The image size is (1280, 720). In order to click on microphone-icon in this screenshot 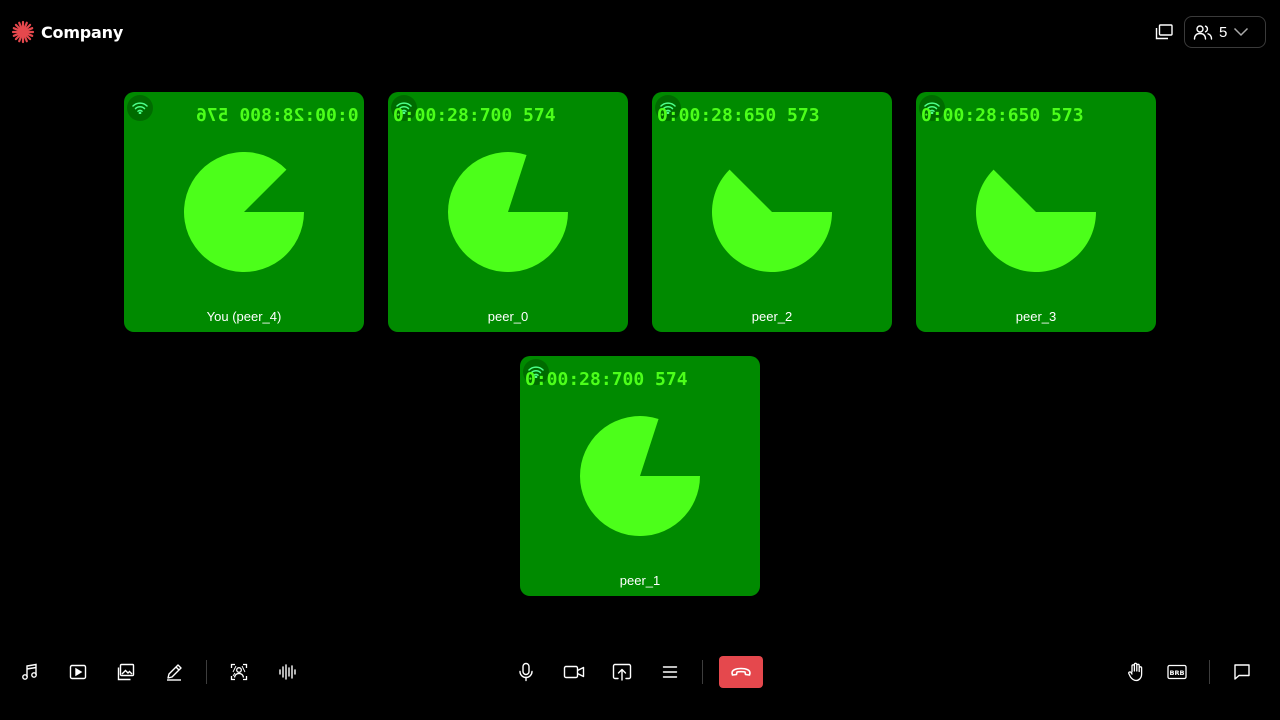, I will do `click(526, 672)`.